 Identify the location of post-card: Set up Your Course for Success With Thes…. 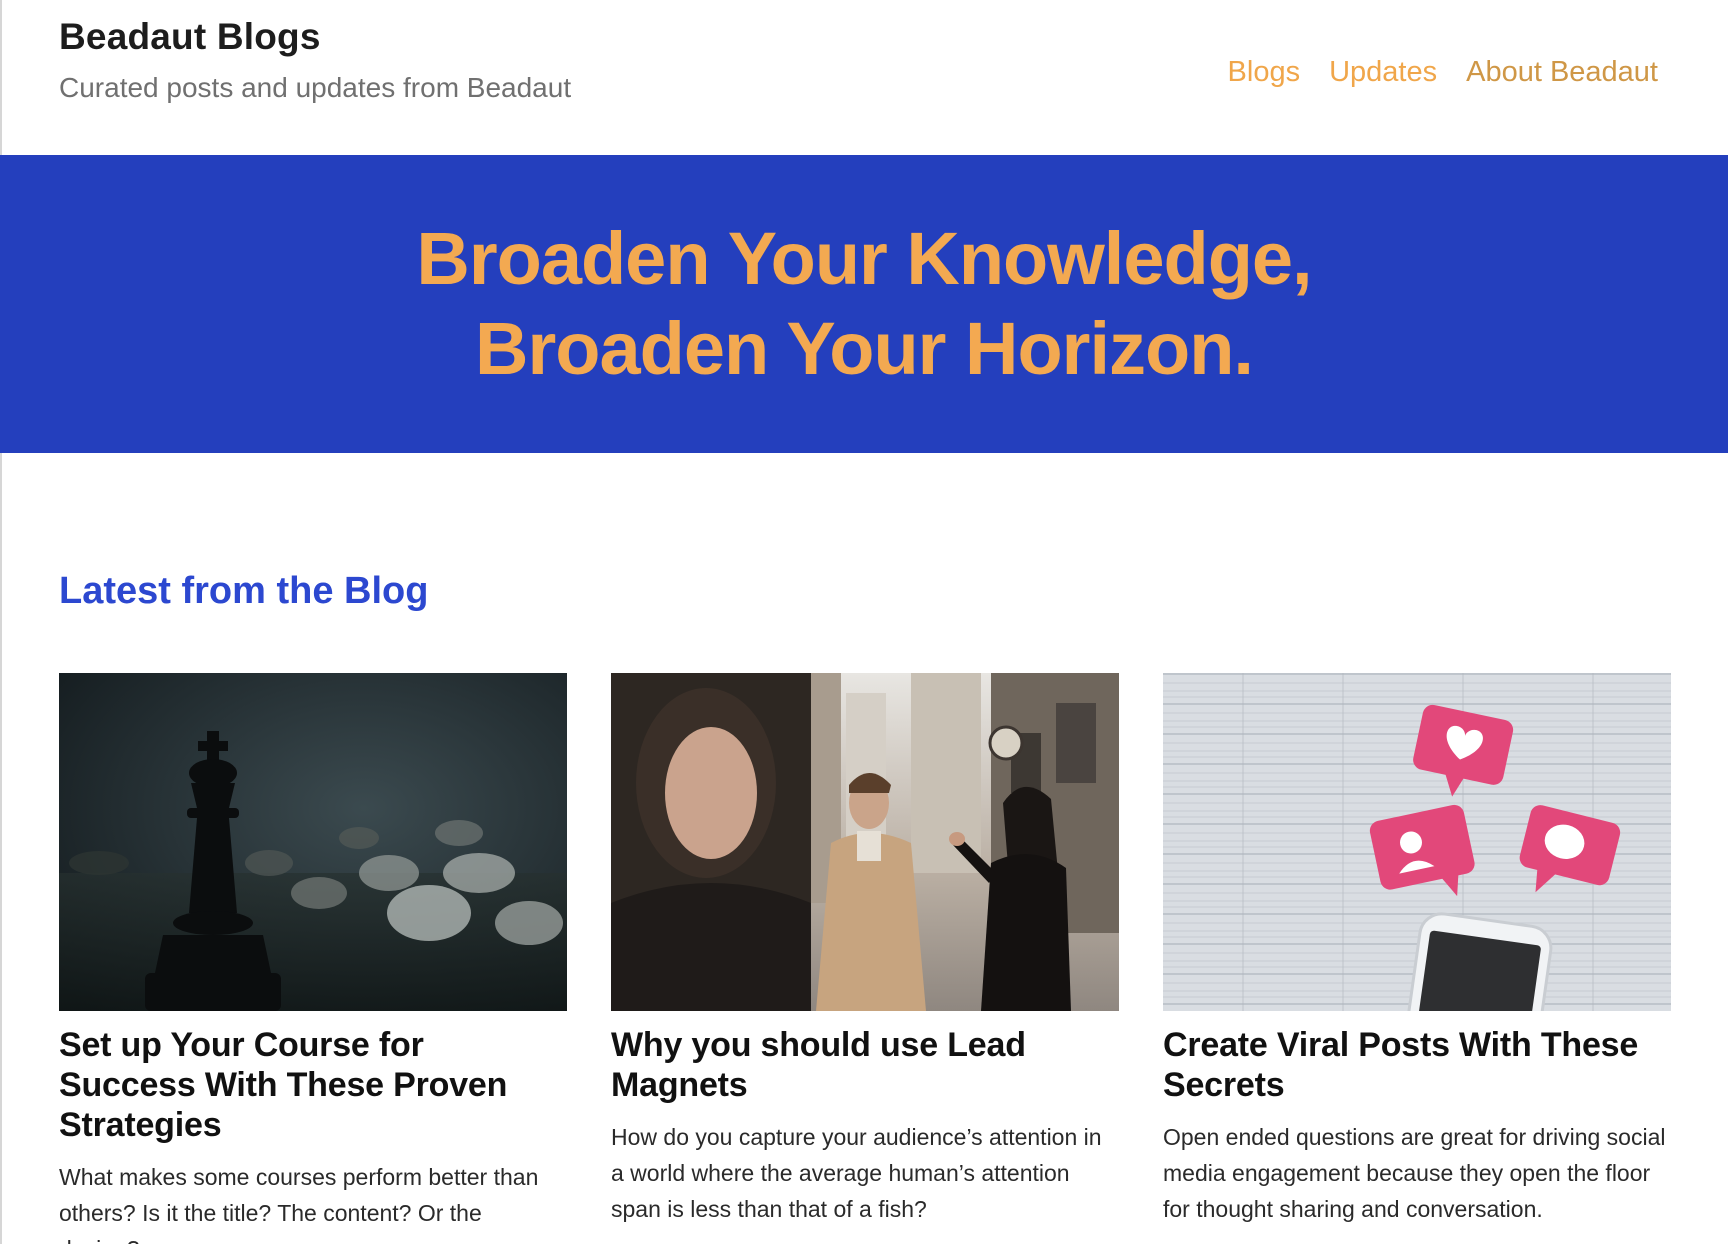
(313, 958).